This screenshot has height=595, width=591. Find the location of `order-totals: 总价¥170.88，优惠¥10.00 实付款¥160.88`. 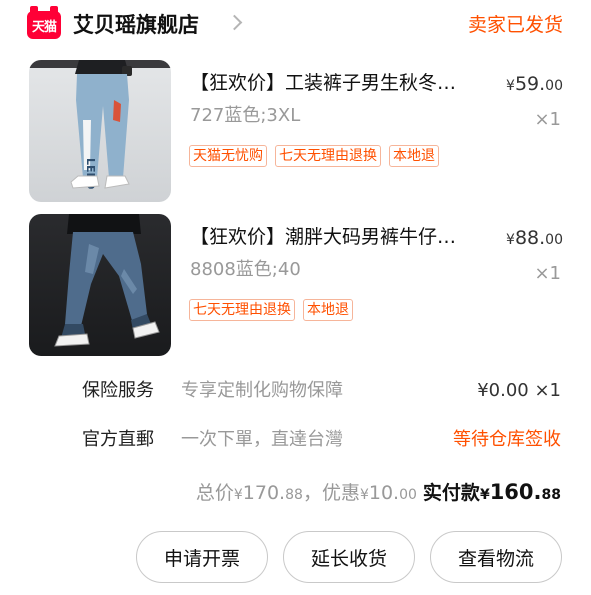

order-totals: 总价¥170.88，优惠¥10.00 实付款¥160.88 is located at coordinates (378, 493).